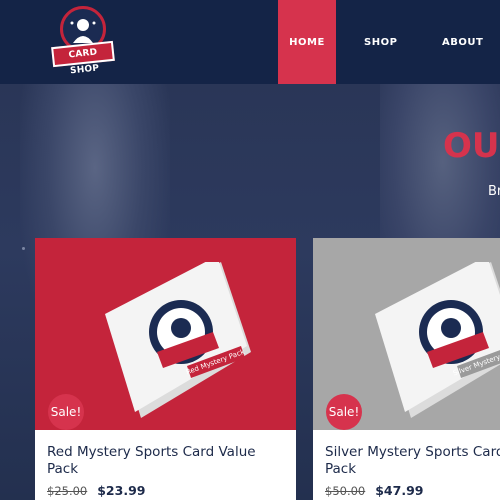  I want to click on main-nav: HOME SHOP ABOUT, so click(389, 42).